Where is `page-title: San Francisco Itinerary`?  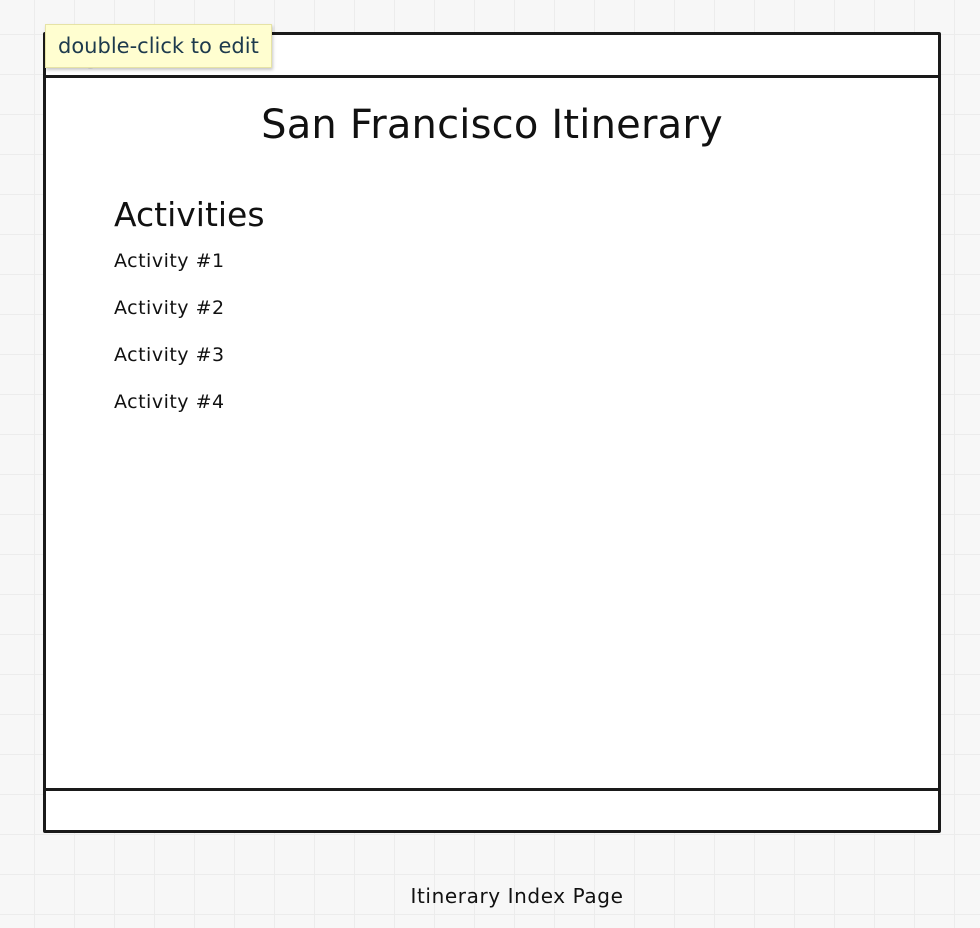
page-title: San Francisco Itinerary is located at coordinates (492, 125).